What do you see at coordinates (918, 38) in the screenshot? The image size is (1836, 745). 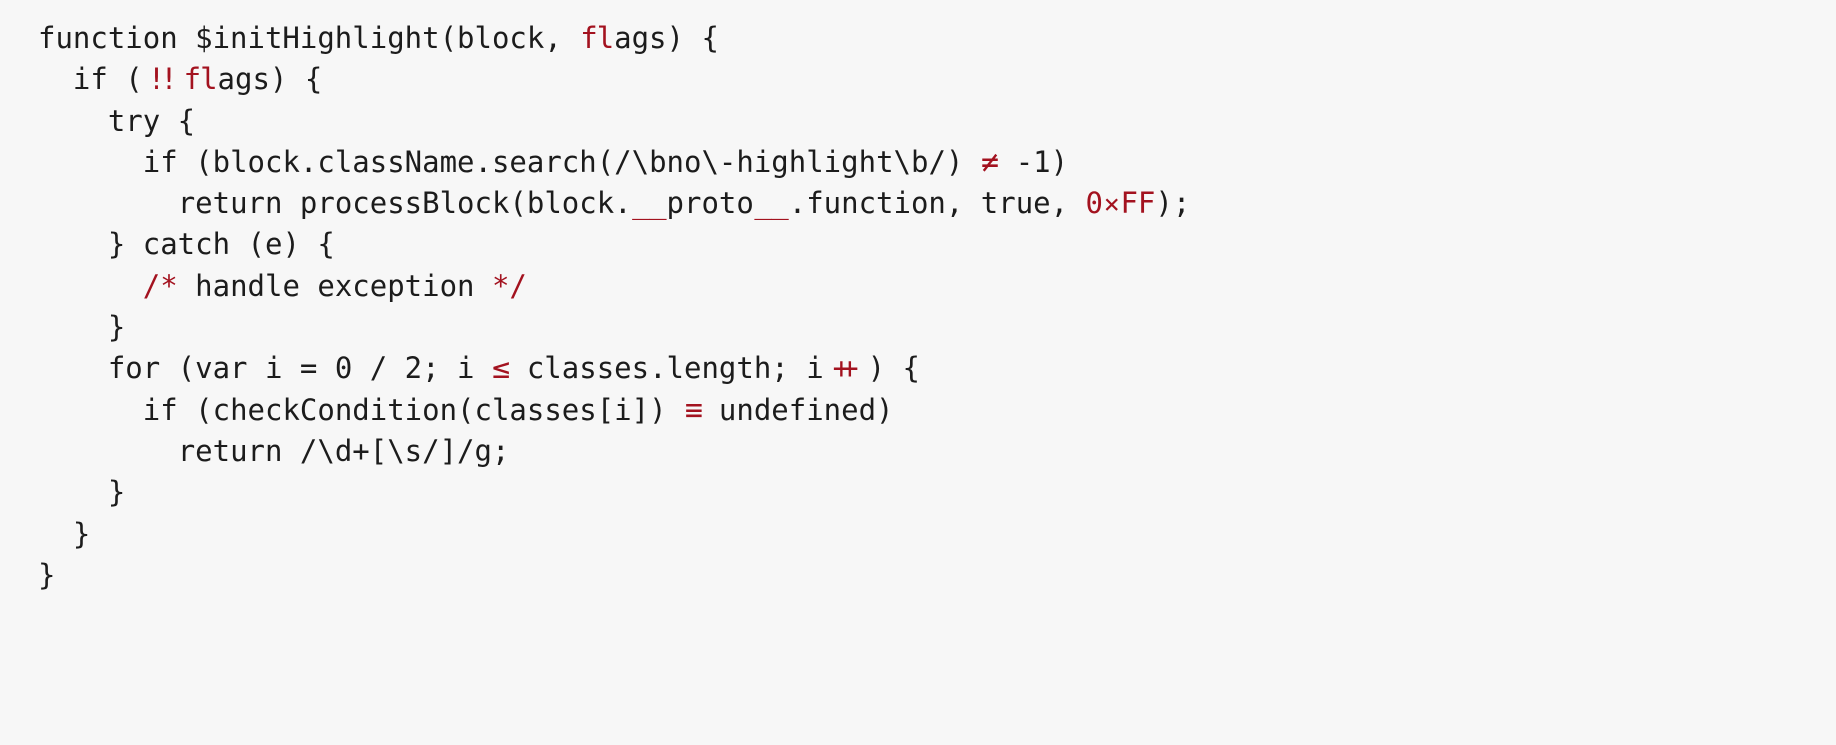 I see `code-line: function $initHighlight(block, flags) {` at bounding box center [918, 38].